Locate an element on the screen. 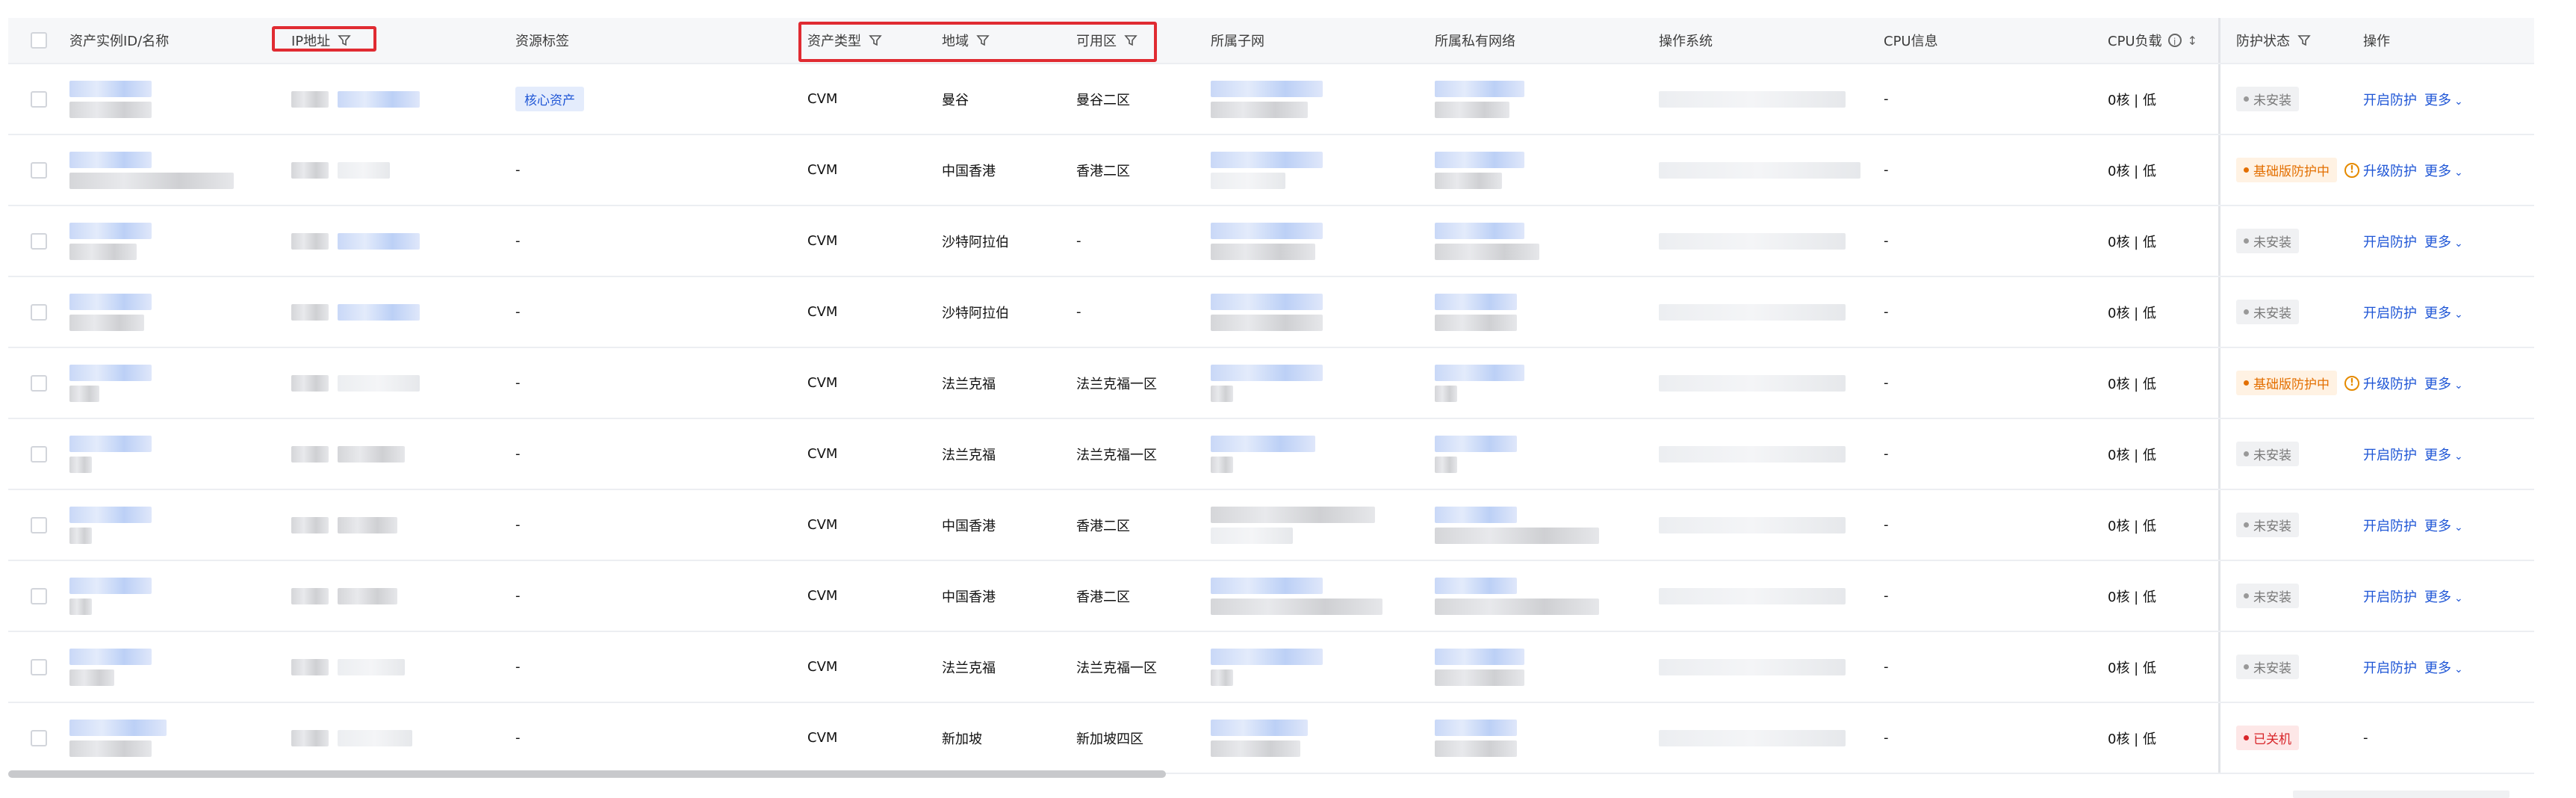  table-row: - CVM 新加坡 新加坡四区 - 0核 | 低 已关机 - is located at coordinates (1271, 738).